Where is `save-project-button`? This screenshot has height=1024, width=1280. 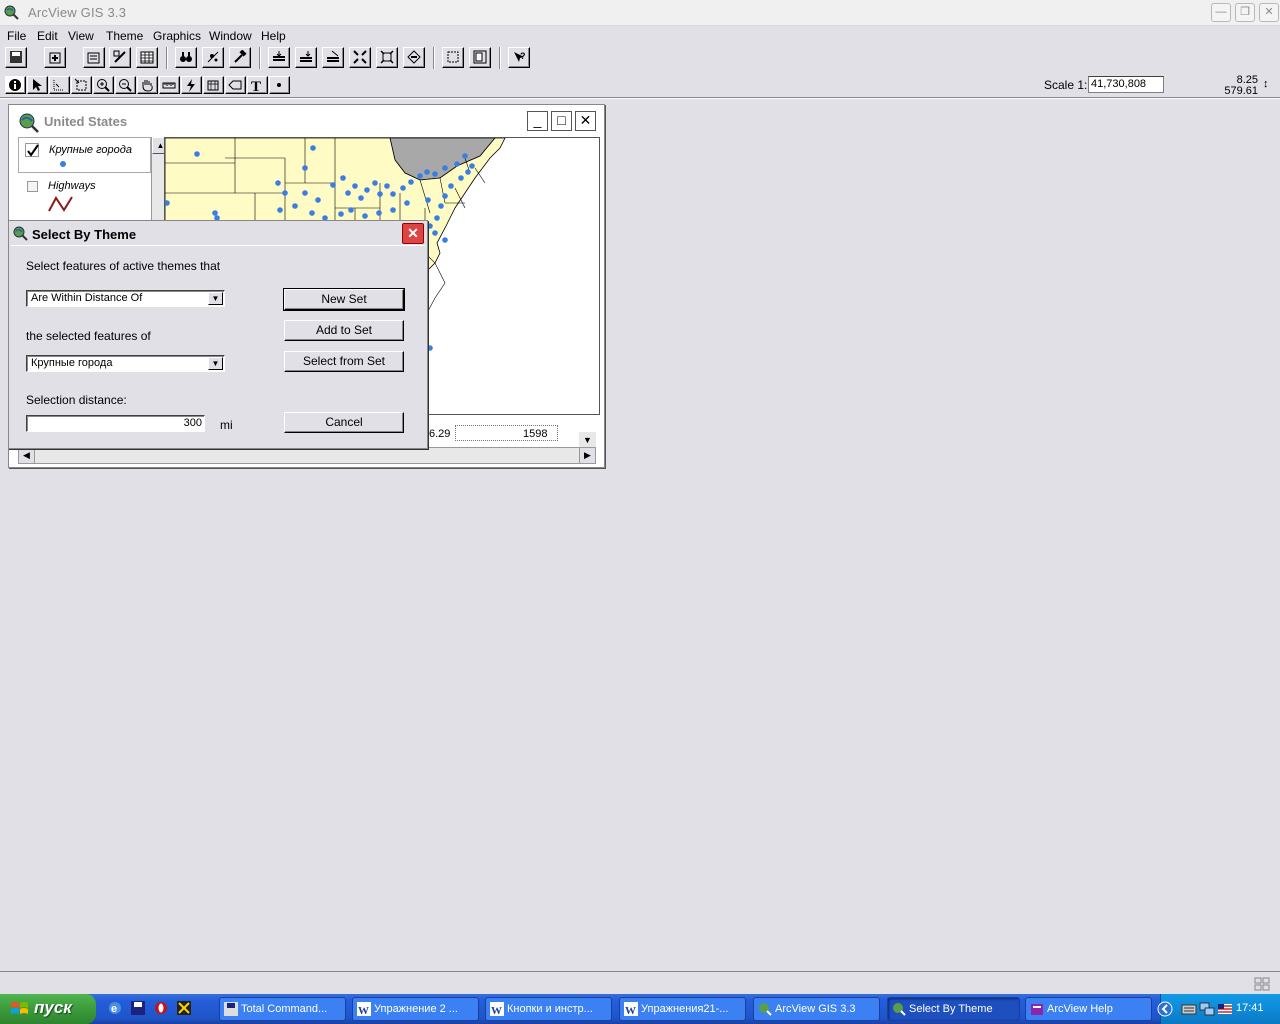
save-project-button is located at coordinates (16, 57).